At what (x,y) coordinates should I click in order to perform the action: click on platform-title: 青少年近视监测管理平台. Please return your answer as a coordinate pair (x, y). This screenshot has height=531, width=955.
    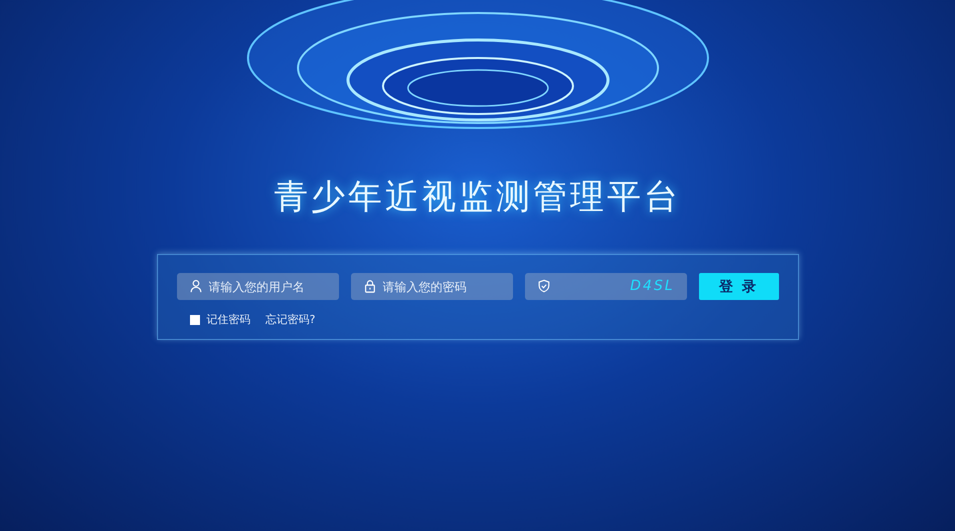
    Looking at the image, I should click on (477, 197).